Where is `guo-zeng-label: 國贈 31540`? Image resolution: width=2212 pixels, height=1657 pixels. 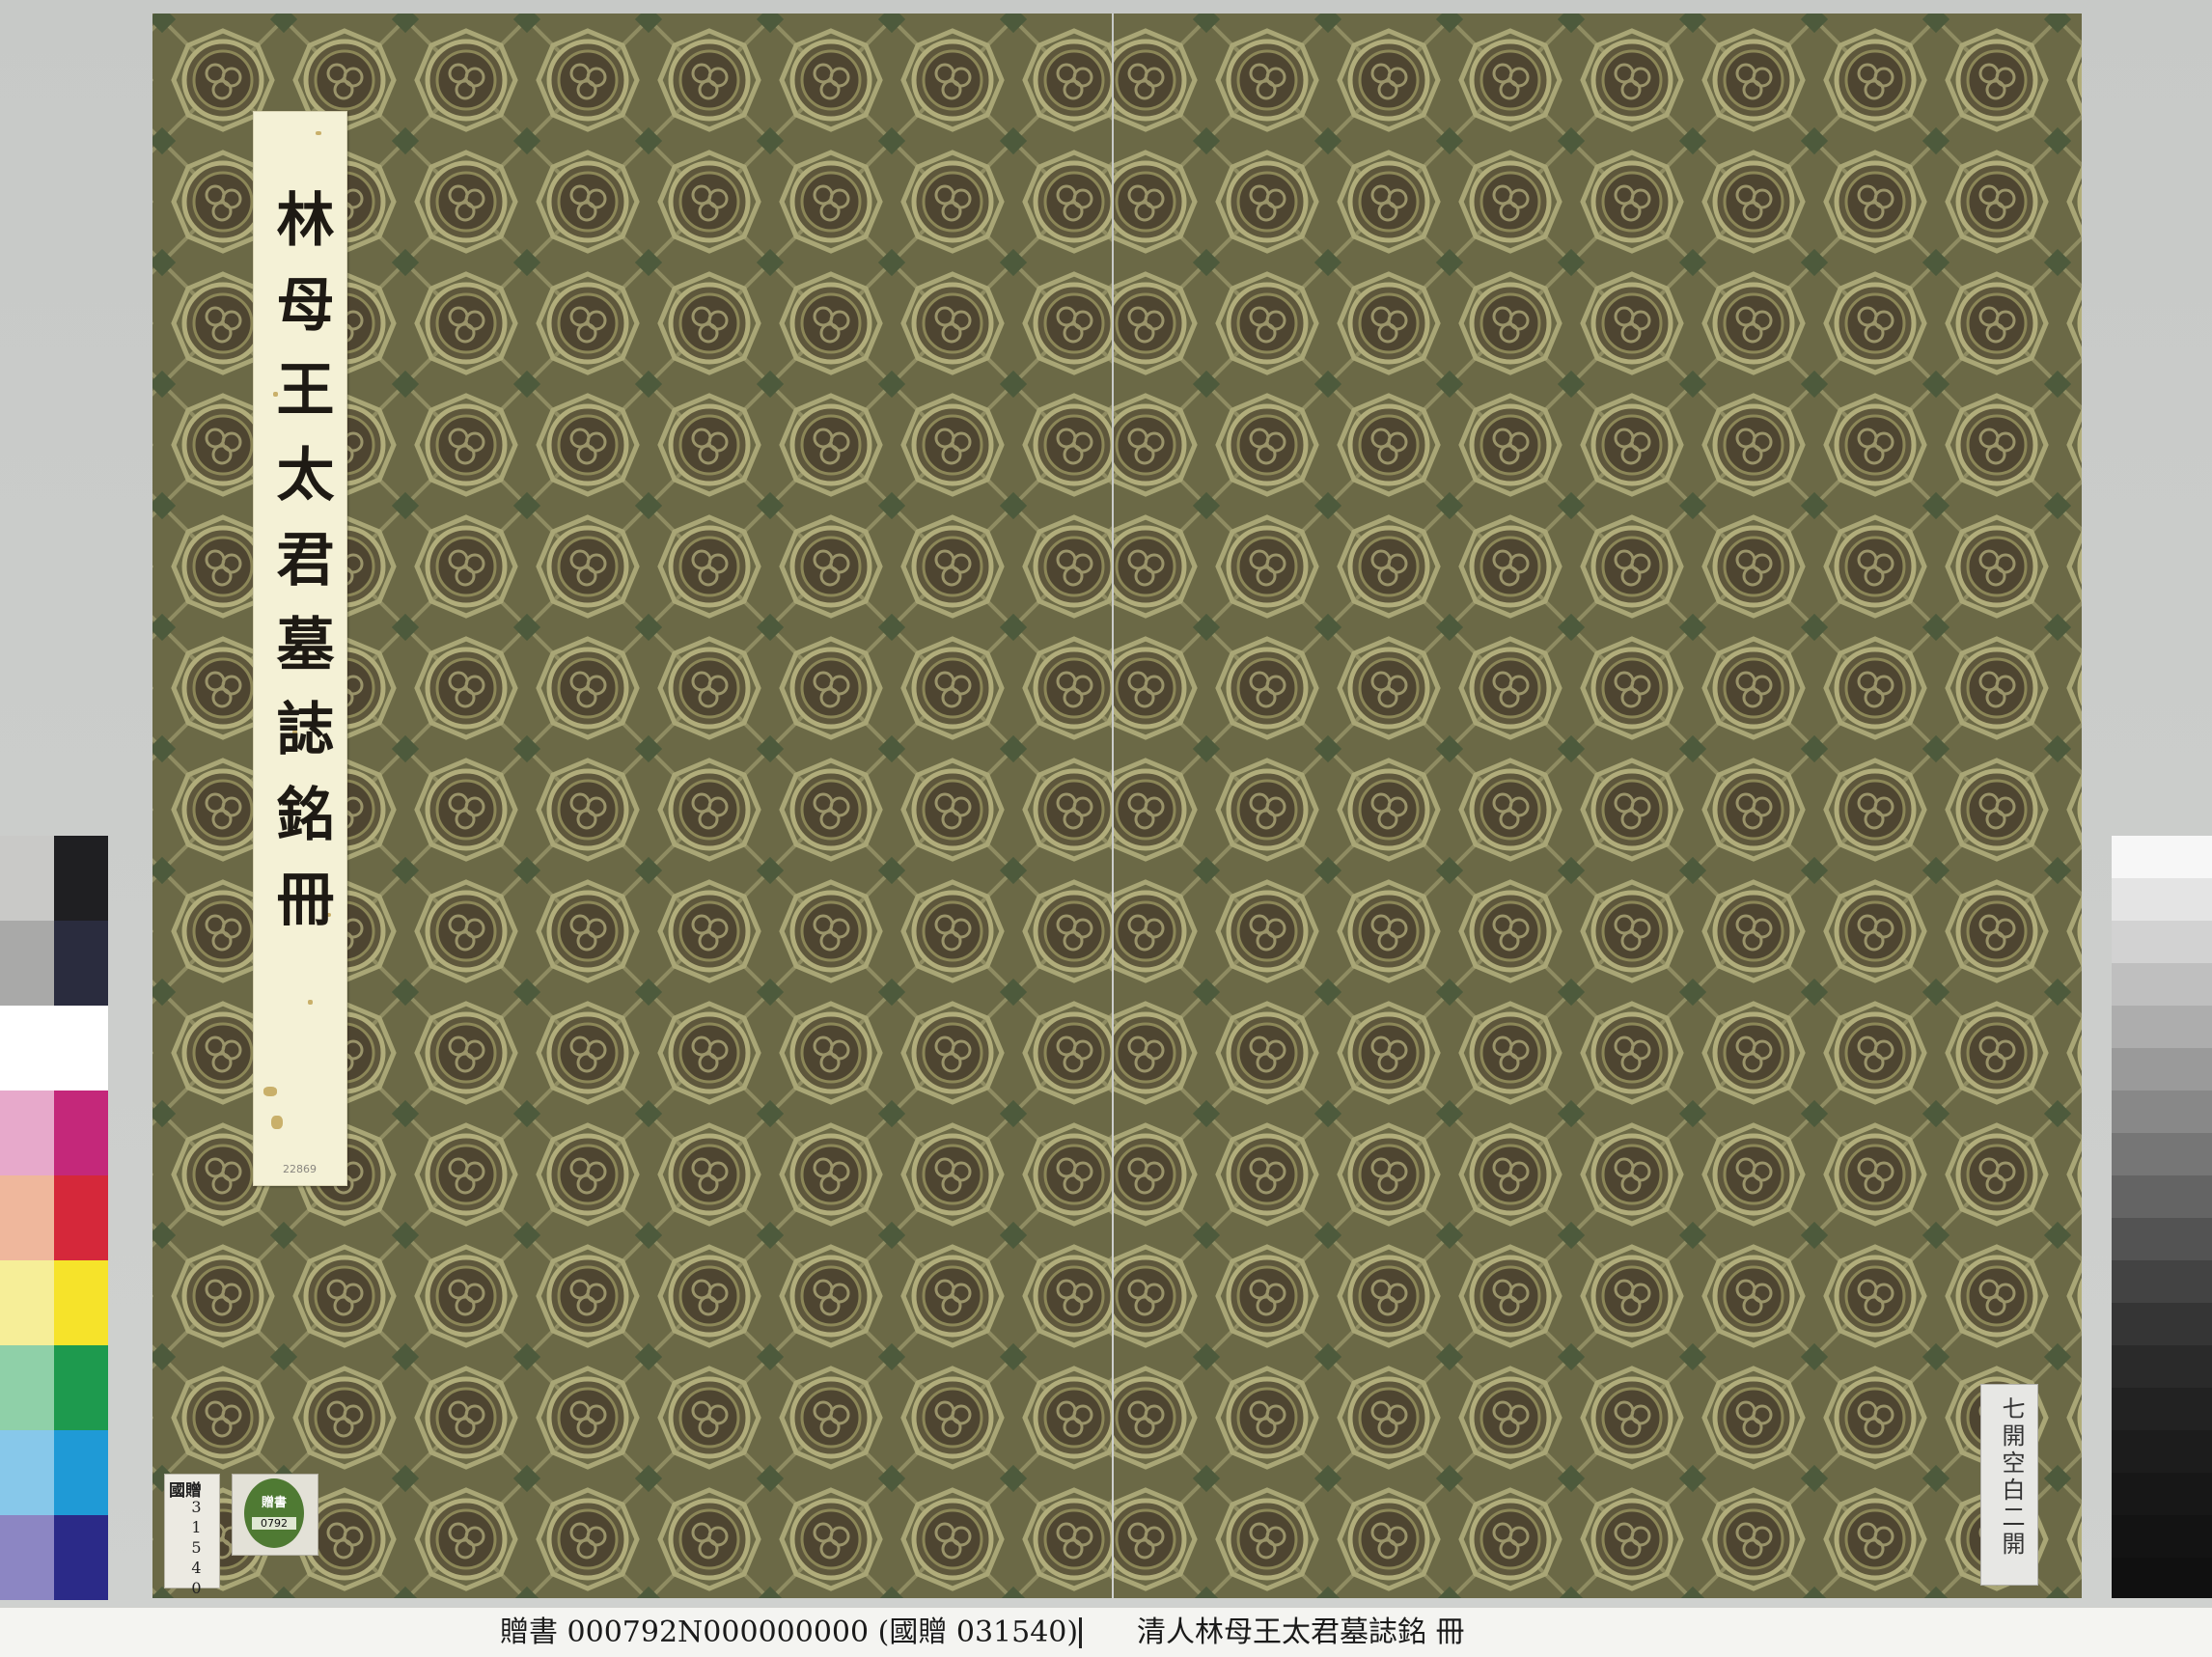
guo-zeng-label: 國贈 31540 is located at coordinates (192, 1536).